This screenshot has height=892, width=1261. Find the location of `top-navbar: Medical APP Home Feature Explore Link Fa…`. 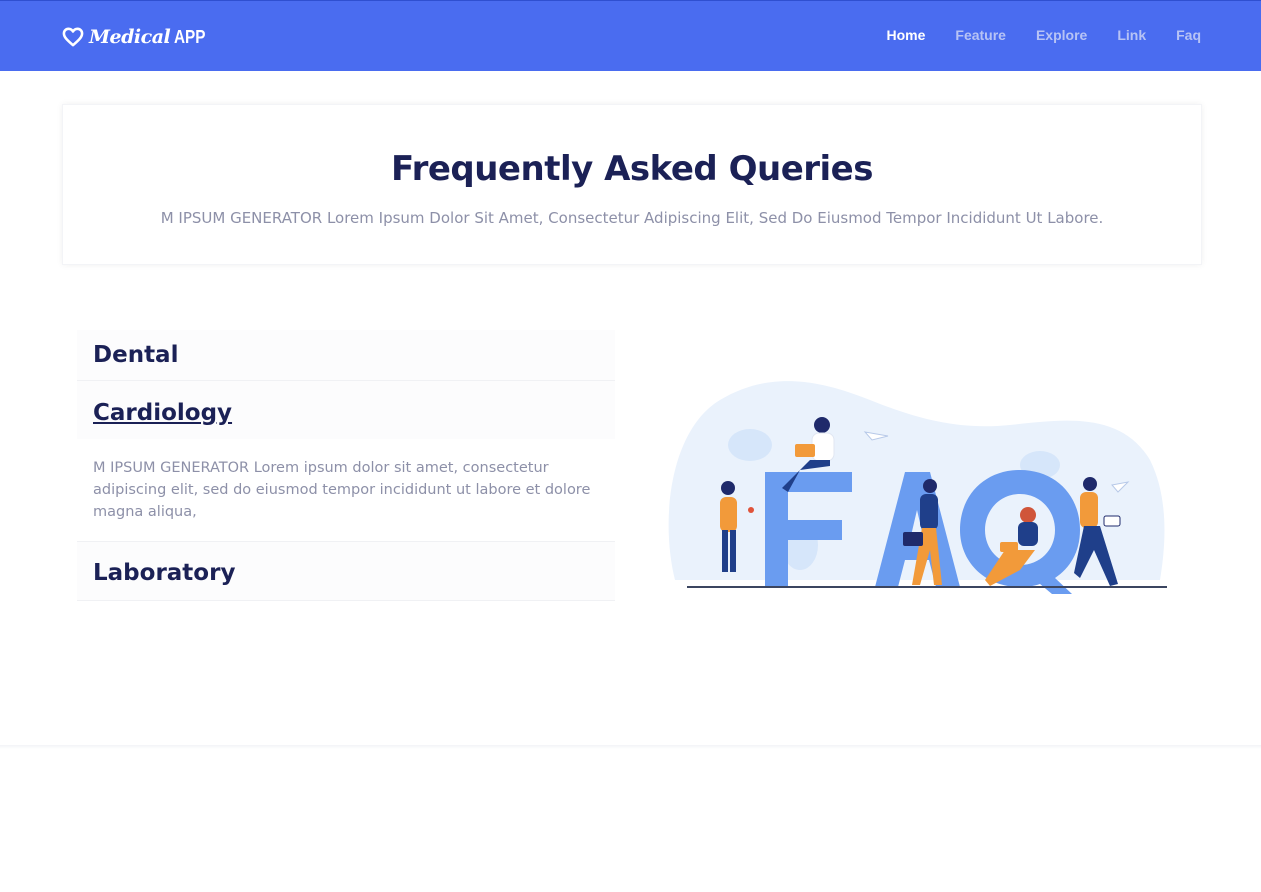

top-navbar: Medical APP Home Feature Explore Link Fa… is located at coordinates (630, 35).